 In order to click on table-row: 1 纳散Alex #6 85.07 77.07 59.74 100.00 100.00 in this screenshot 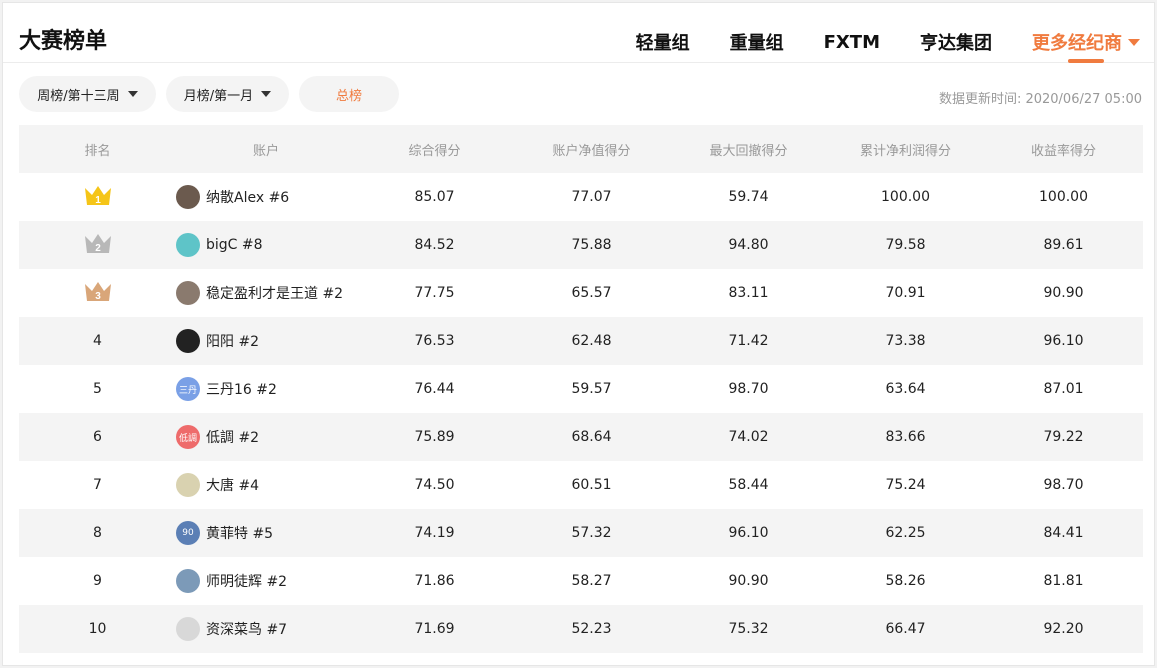, I will do `click(581, 197)`.